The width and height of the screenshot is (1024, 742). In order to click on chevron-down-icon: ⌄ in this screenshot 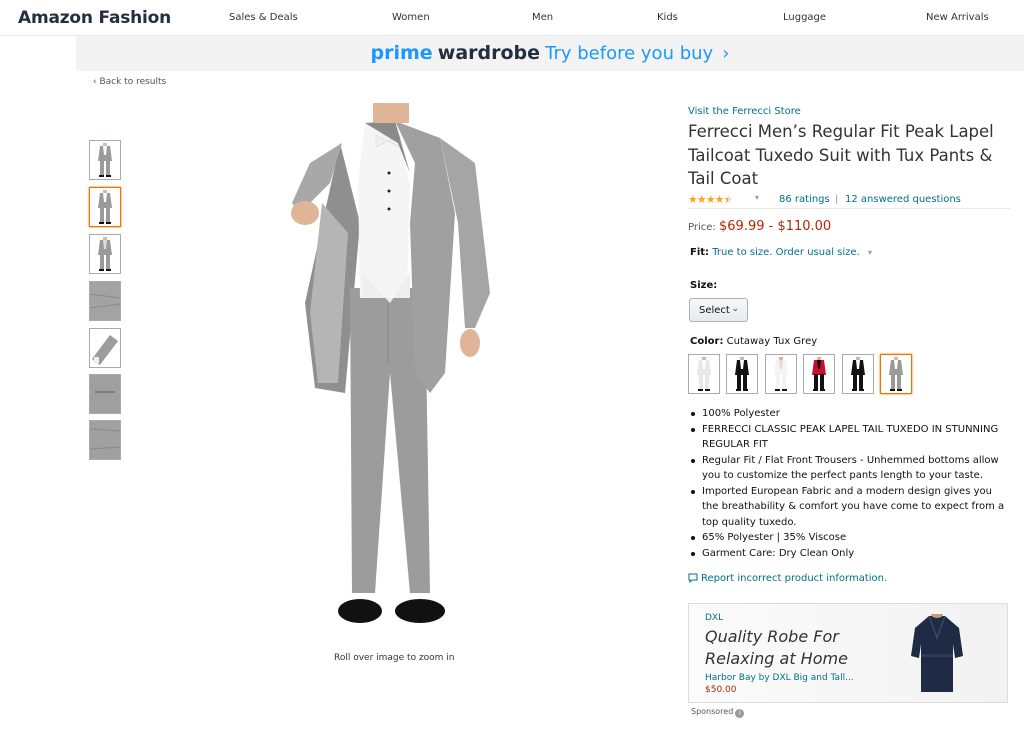, I will do `click(735, 309)`.